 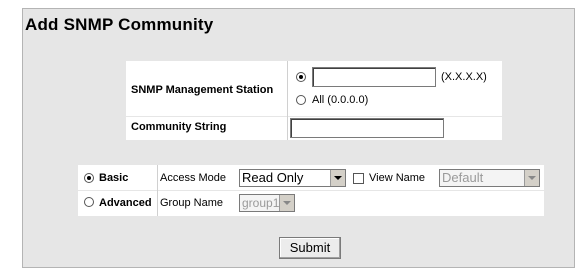 I want to click on advanced-label: Advanced, so click(x=125, y=203).